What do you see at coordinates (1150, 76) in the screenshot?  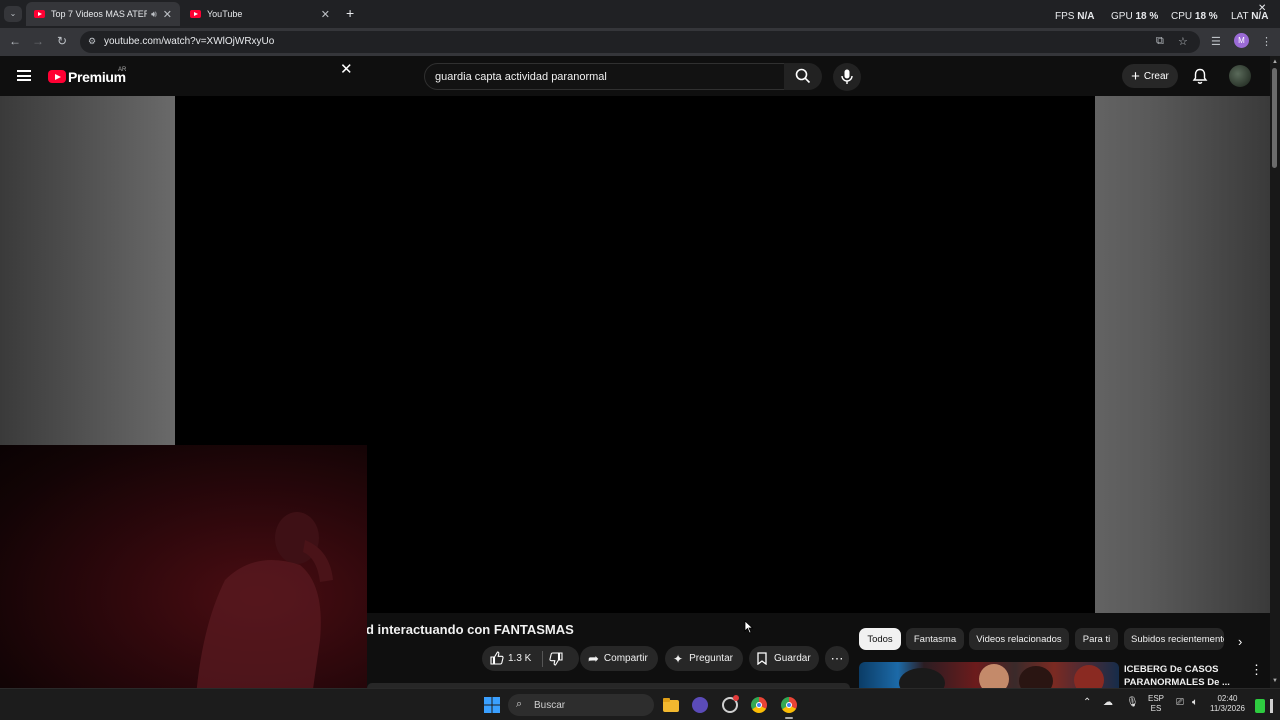 I see `create-button: + Crear` at bounding box center [1150, 76].